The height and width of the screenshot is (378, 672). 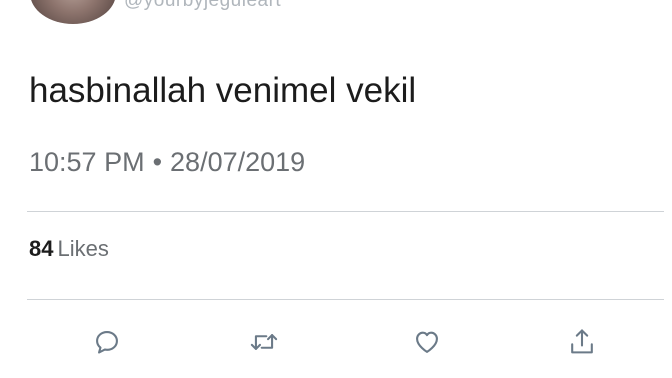 What do you see at coordinates (167, 162) in the screenshot?
I see `tweet-timestamp: 10:57 PM • 28/07/2019` at bounding box center [167, 162].